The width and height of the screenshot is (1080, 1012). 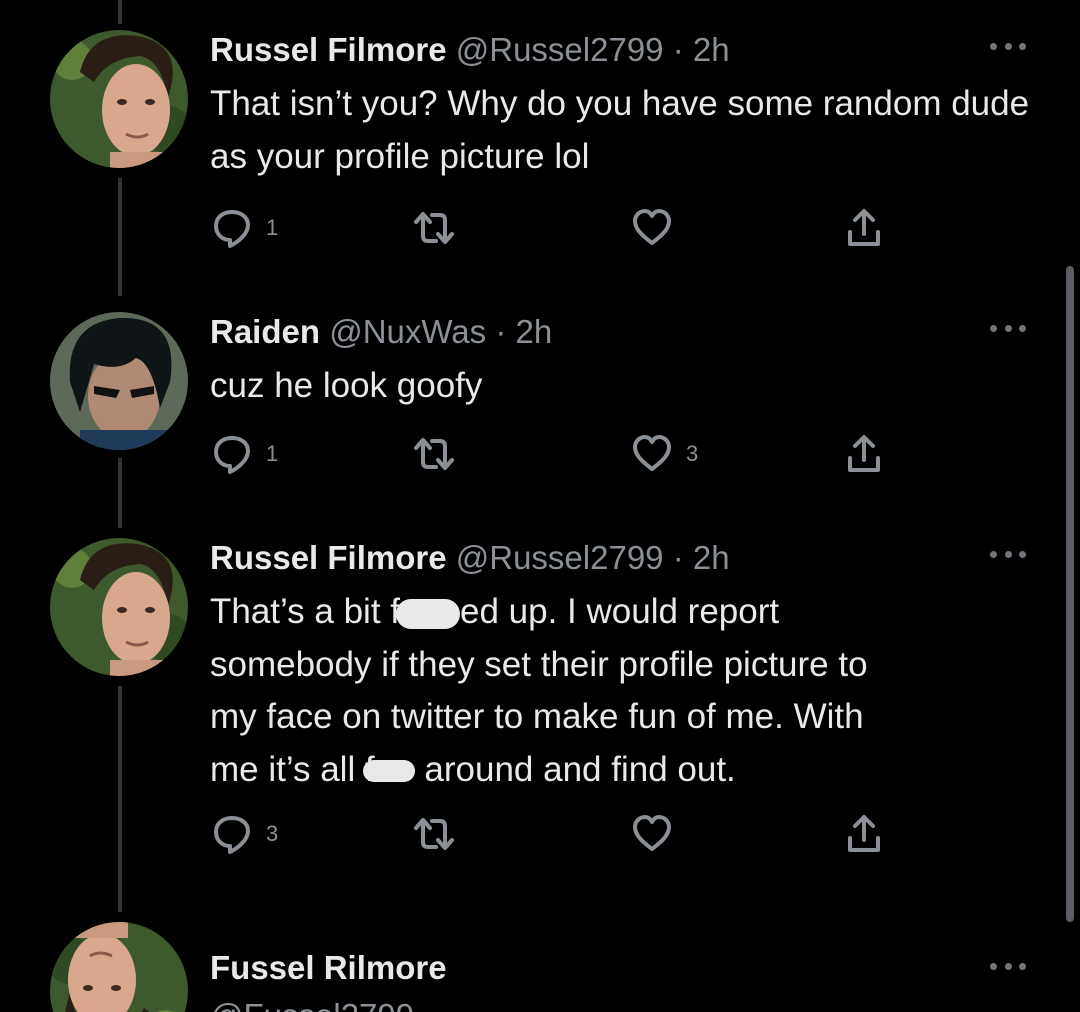 I want to click on tweet-actions: 1, so click(x=552, y=228).